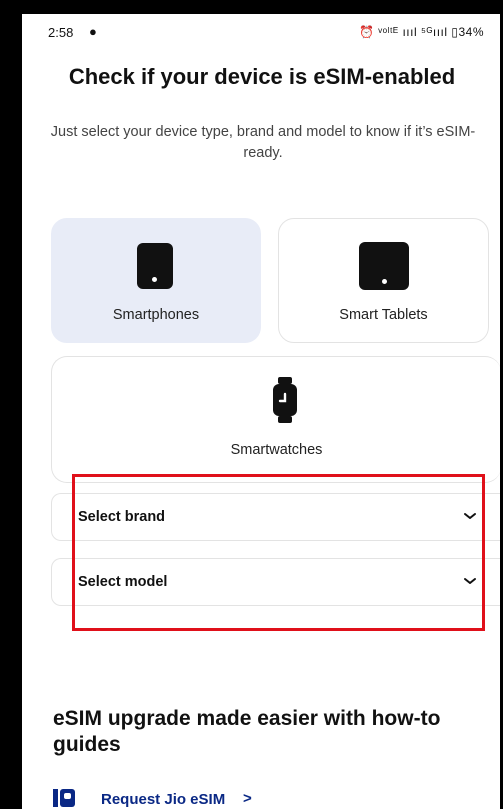 Image resolution: width=503 pixels, height=809 pixels. I want to click on page-title: Check if your device is eSIM-enabled, so click(262, 76).